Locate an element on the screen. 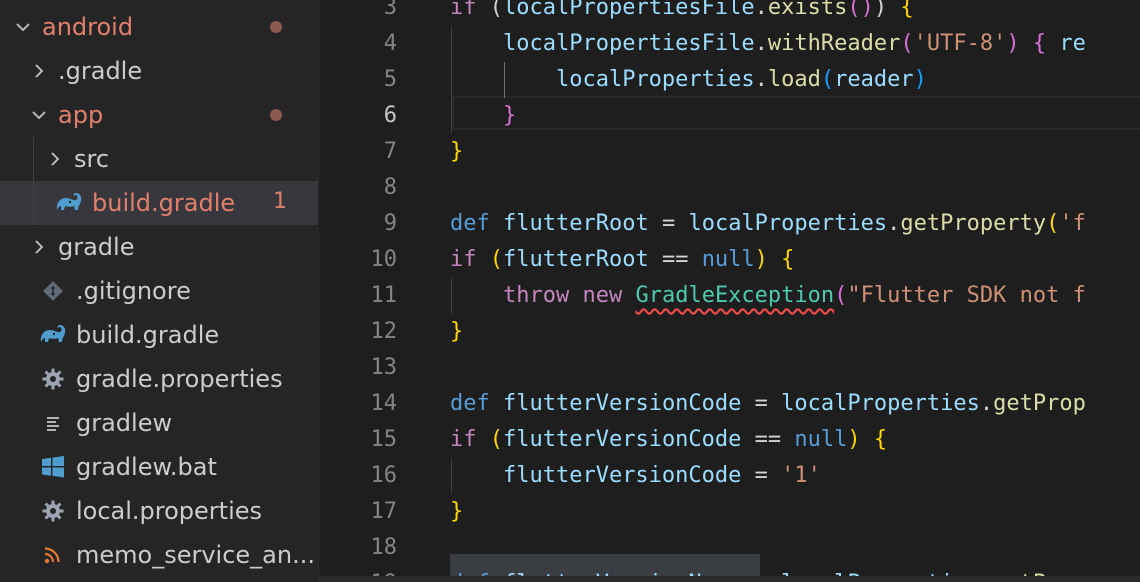 The width and height of the screenshot is (1140, 582). tree-item-src: src is located at coordinates (159, 159).